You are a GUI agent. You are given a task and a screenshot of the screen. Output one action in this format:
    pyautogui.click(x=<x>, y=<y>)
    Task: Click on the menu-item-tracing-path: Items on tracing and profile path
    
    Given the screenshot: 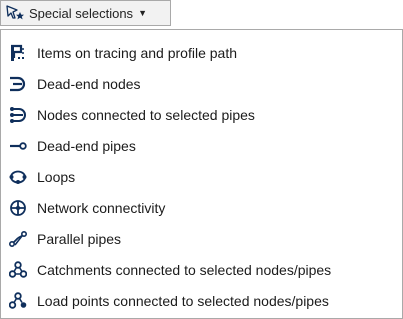 What is the action you would take?
    pyautogui.click(x=201, y=53)
    